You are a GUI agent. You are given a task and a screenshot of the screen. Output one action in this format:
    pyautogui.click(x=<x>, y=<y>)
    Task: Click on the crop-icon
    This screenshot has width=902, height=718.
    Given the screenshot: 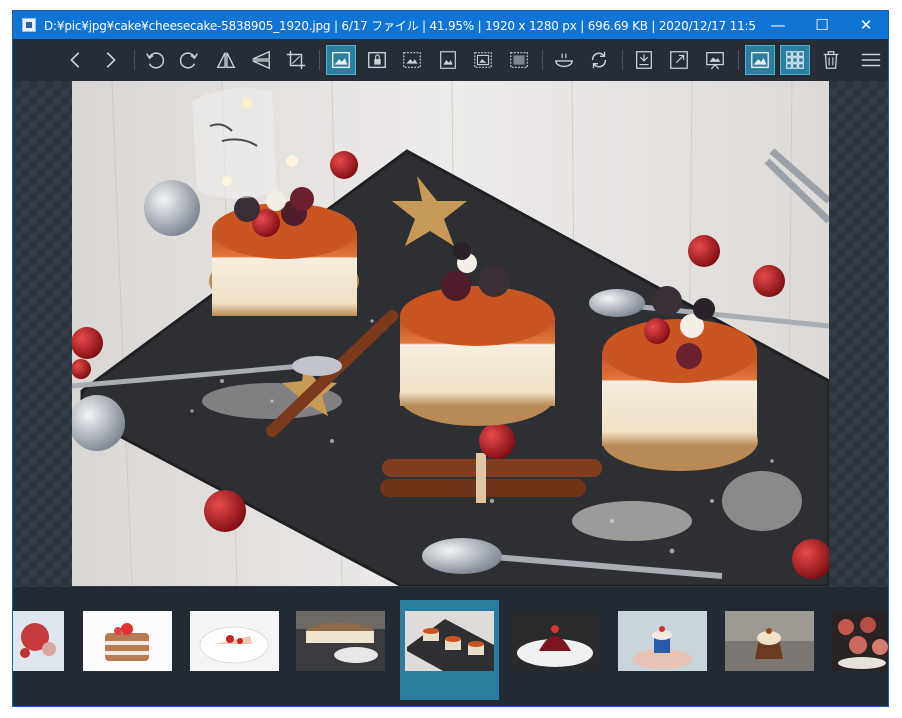 What is the action you would take?
    pyautogui.click(x=296, y=60)
    